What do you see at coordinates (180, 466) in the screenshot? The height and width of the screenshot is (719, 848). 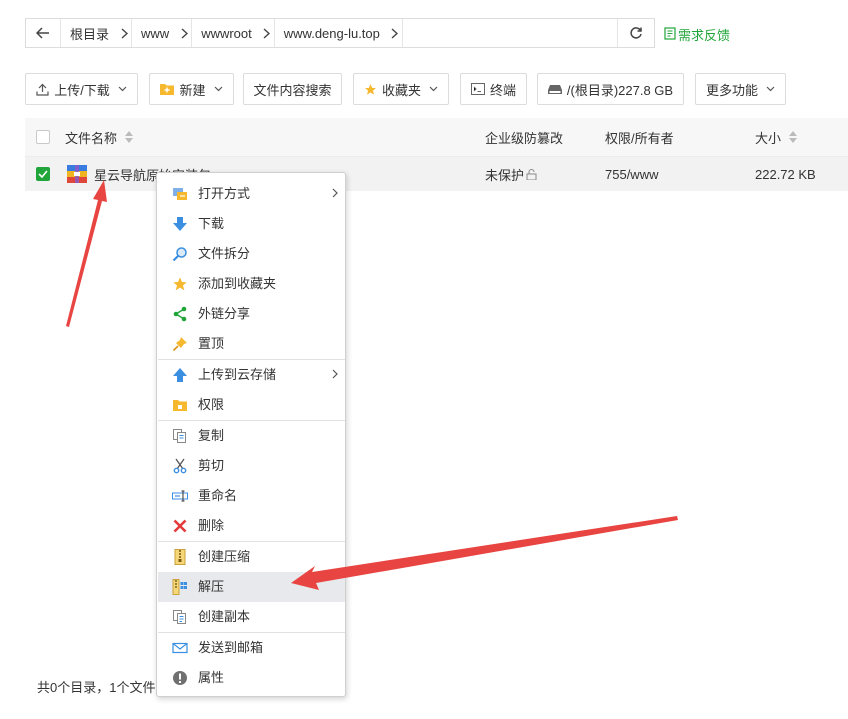 I see `scissors-icon` at bounding box center [180, 466].